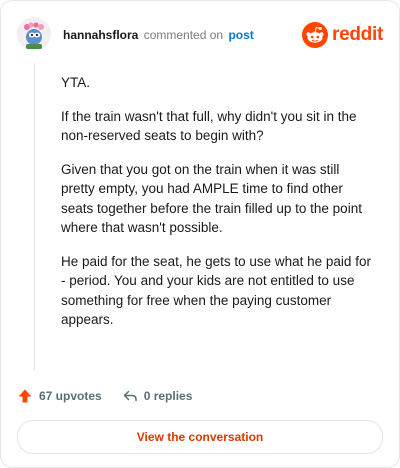  I want to click on author-username: hannahsflora, so click(100, 35).